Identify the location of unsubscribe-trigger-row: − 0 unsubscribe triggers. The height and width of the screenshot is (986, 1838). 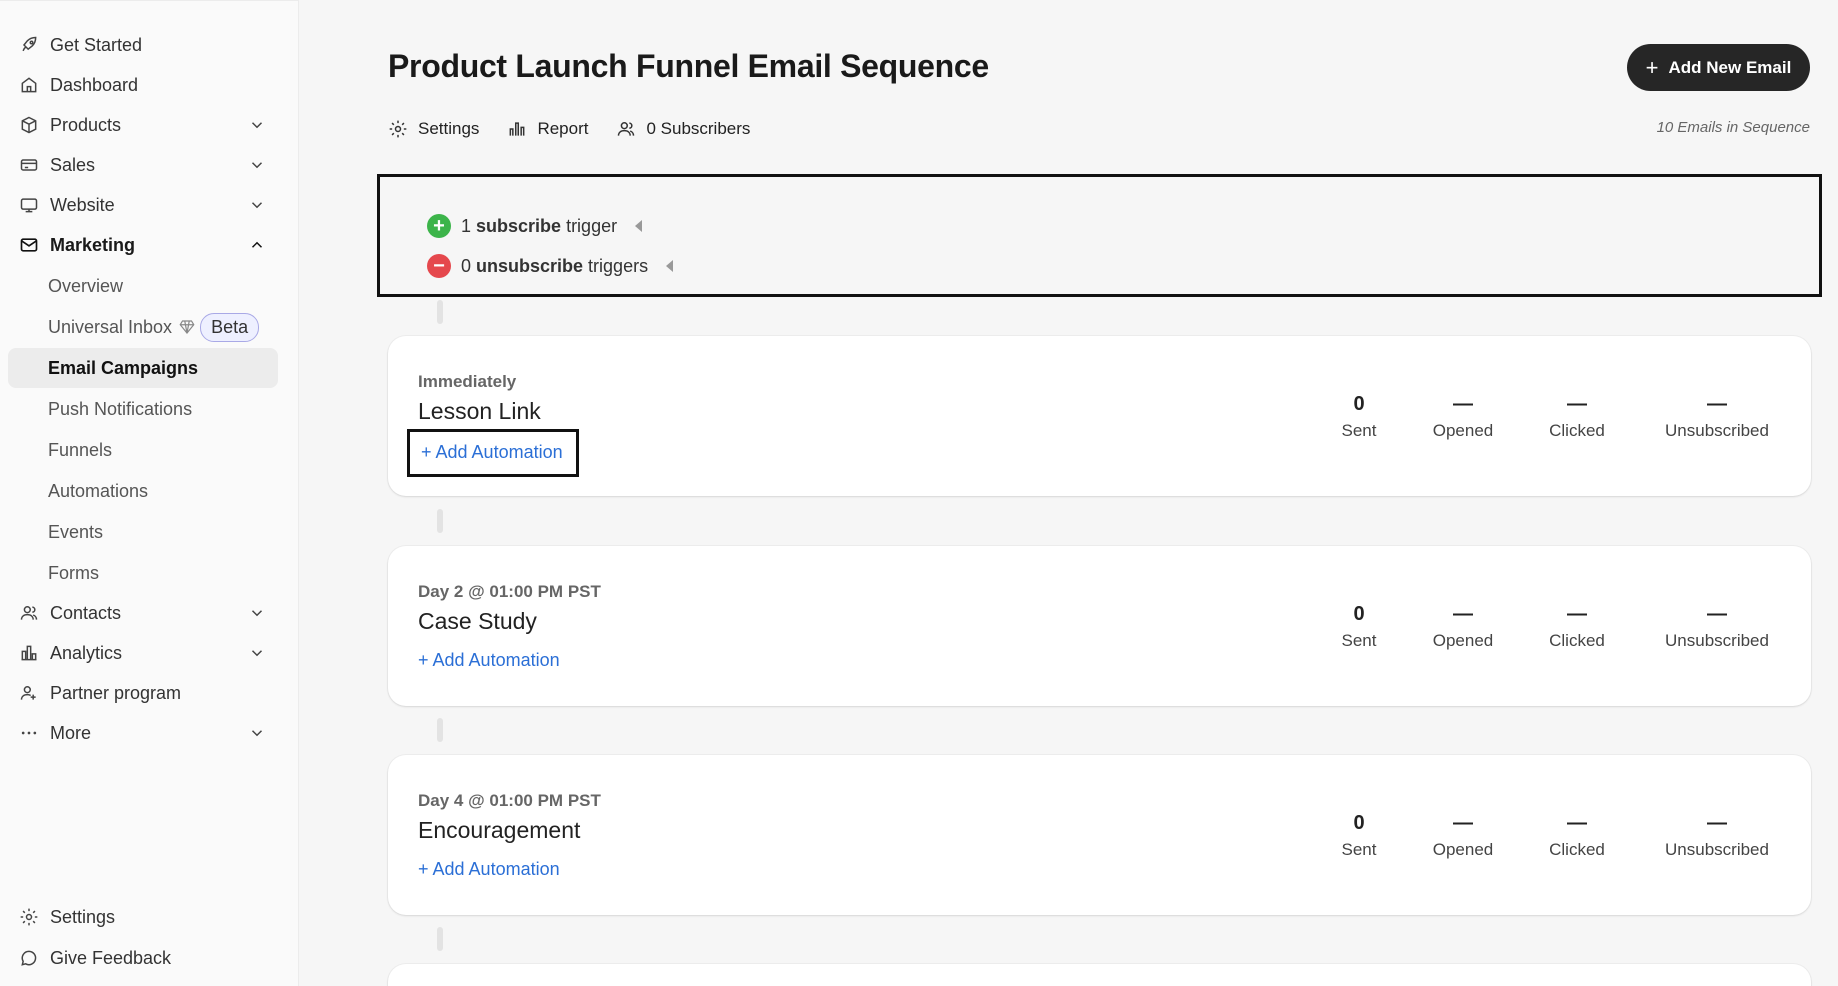
(550, 266).